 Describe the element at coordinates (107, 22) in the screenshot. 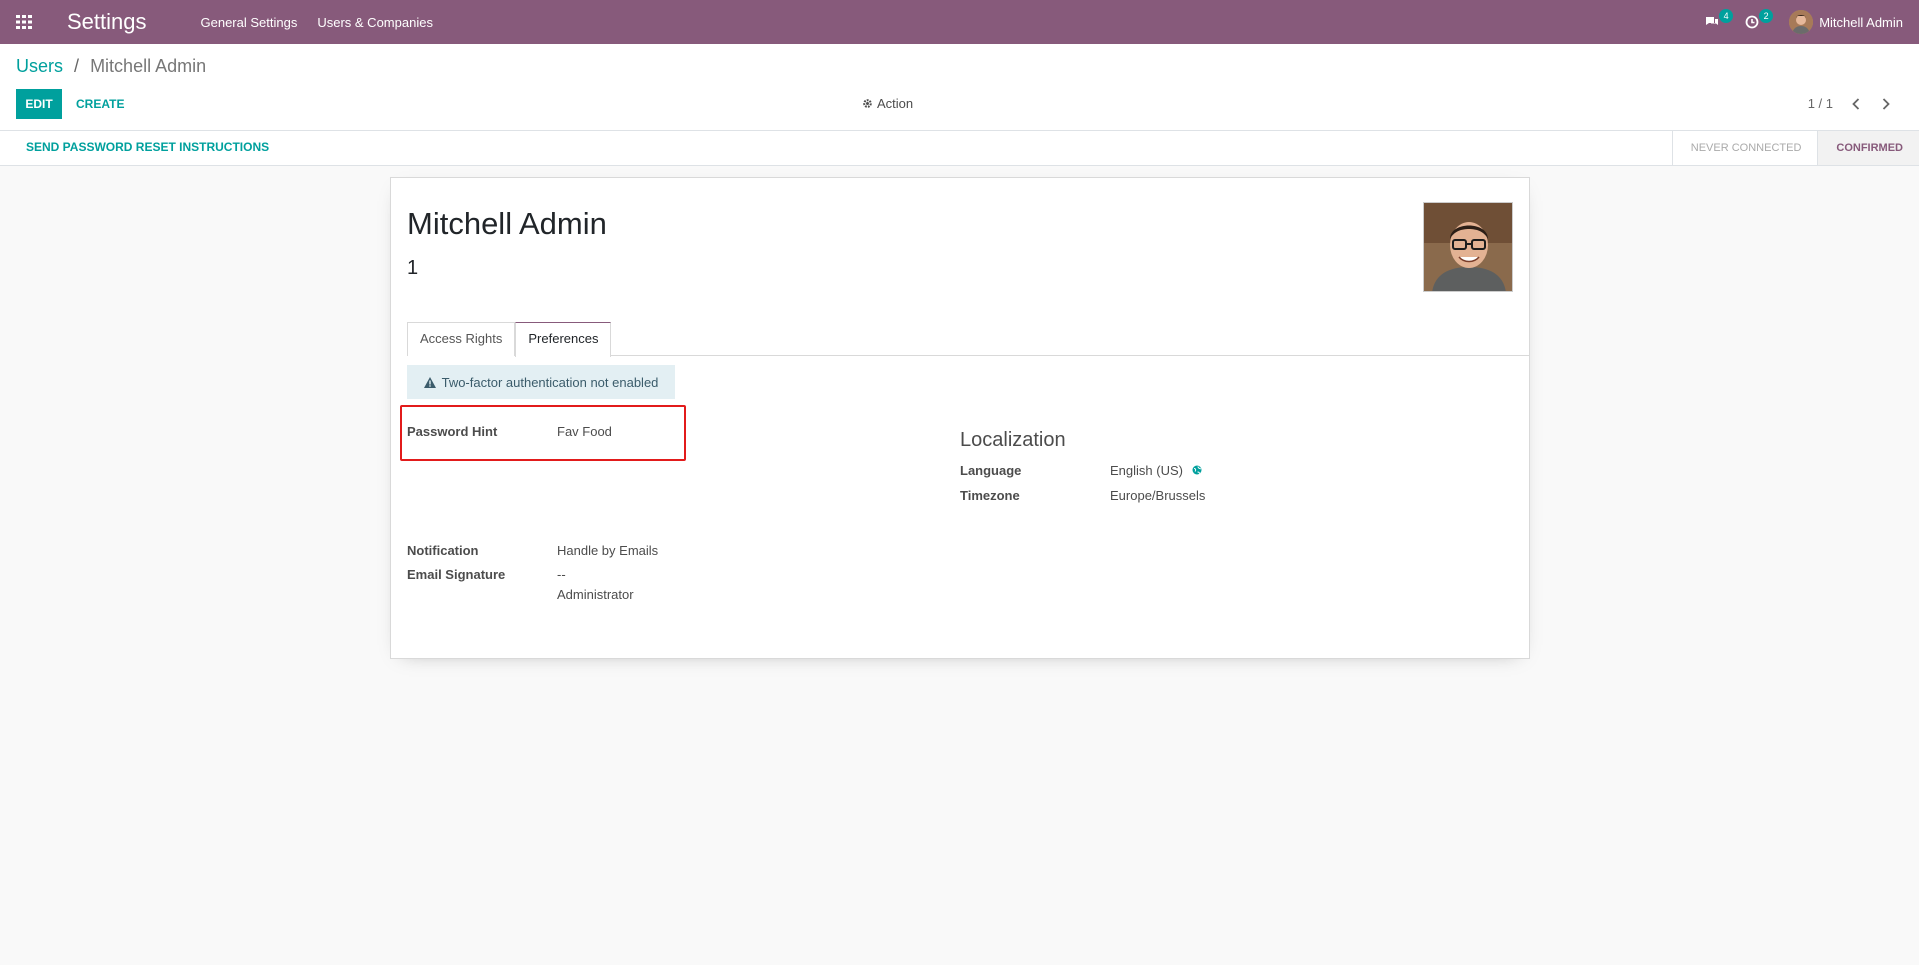

I see `app-brand: Settings` at that location.